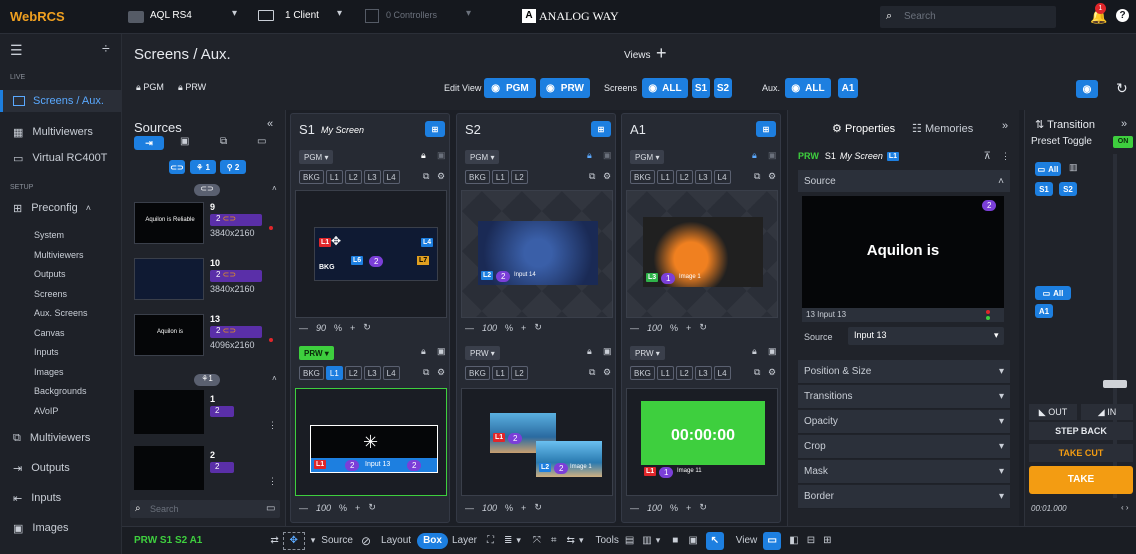 This screenshot has height=554, width=1136. I want to click on controllers-selector: 0 Controllers, so click(411, 15).